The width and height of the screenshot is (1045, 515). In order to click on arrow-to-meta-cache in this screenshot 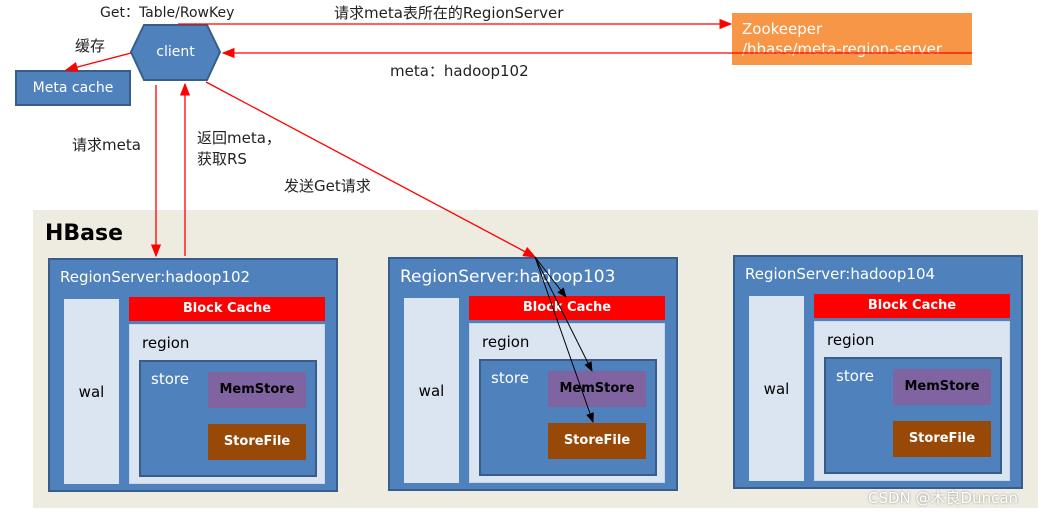, I will do `click(98, 62)`.